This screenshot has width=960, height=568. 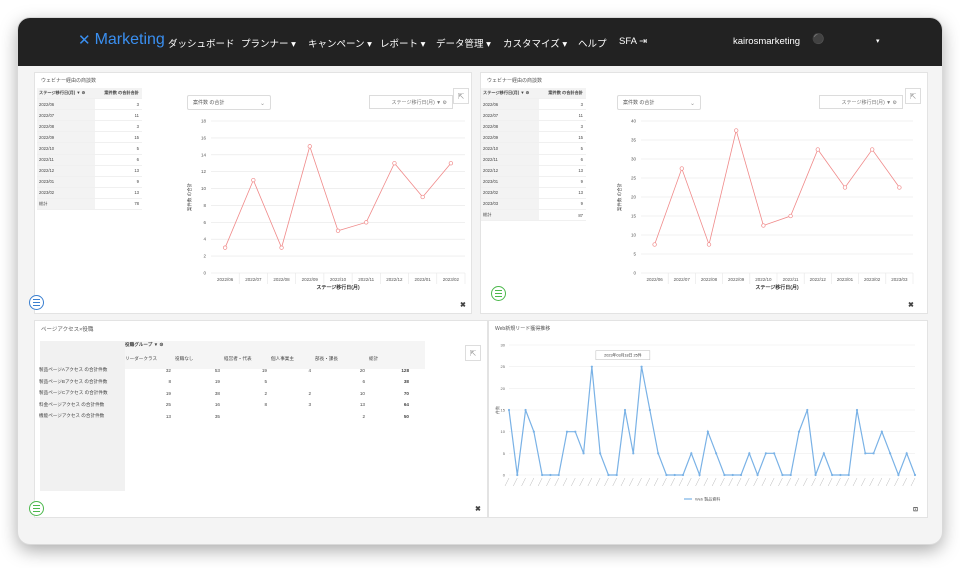 I want to click on y-tick-label: 30, so click(x=503, y=345).